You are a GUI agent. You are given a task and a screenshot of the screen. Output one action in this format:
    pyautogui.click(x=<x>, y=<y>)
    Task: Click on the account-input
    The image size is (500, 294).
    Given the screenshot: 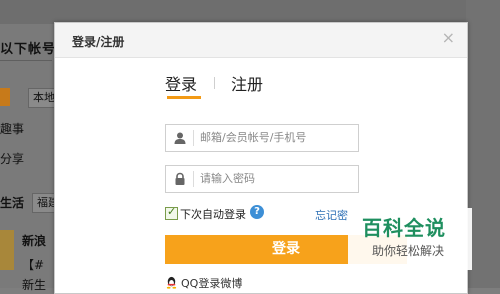 What is the action you would take?
    pyautogui.click(x=275, y=137)
    